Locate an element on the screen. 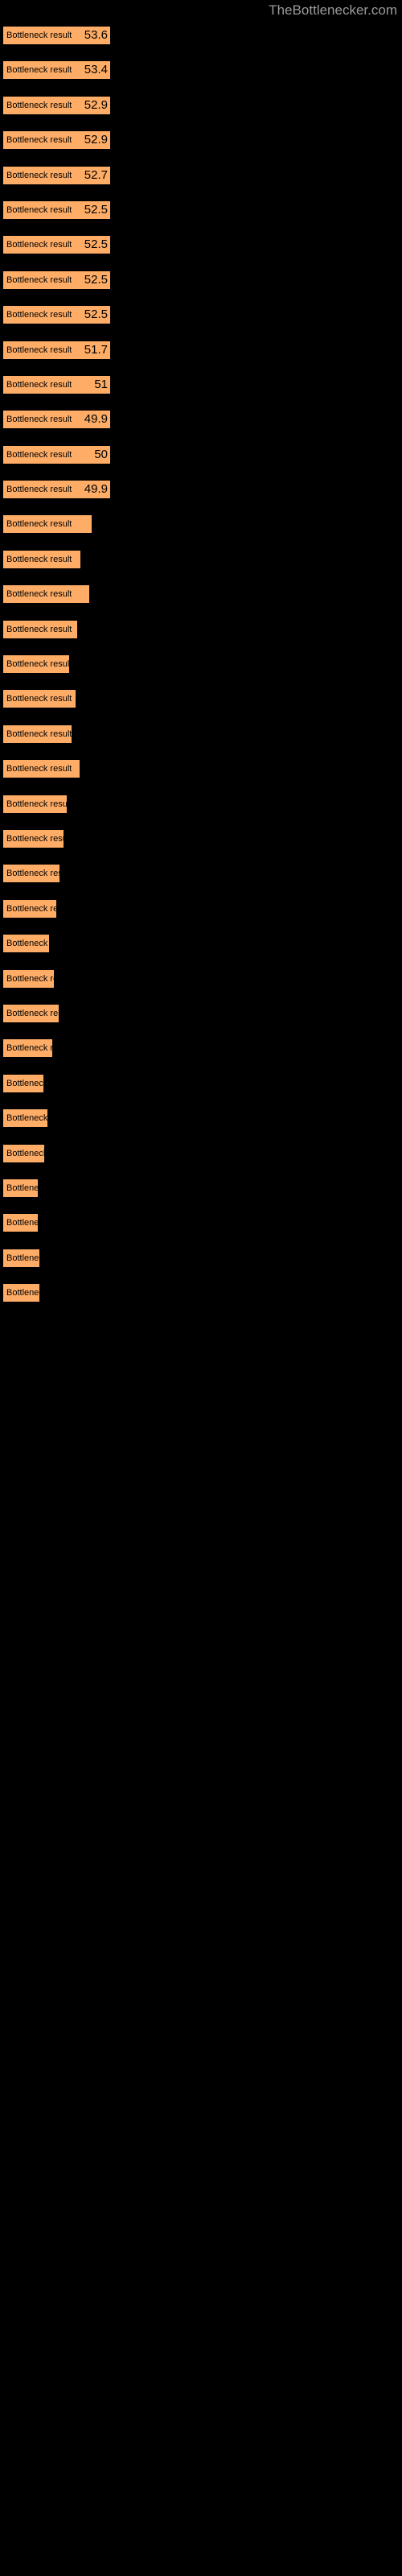 The width and height of the screenshot is (402, 2576). watermark-text: TheBottlenecker.com is located at coordinates (333, 10).